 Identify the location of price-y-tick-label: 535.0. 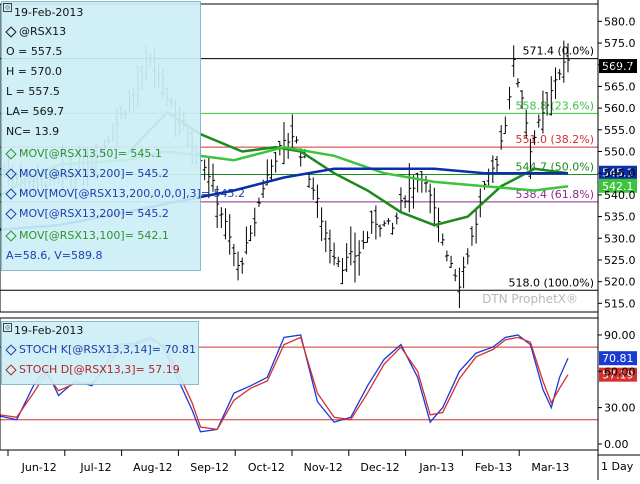
(620, 217).